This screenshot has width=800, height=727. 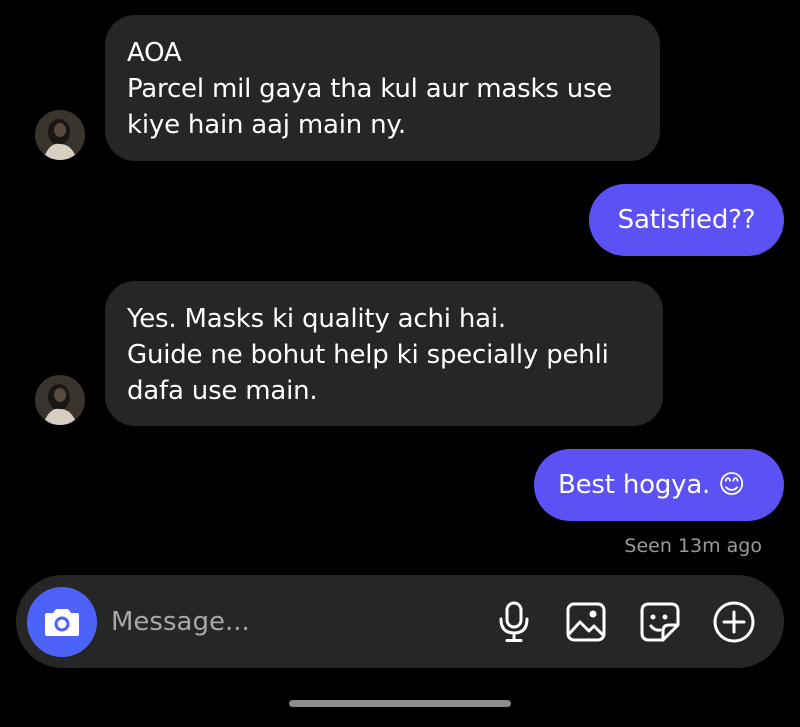 I want to click on more-options-button, so click(x=734, y=622).